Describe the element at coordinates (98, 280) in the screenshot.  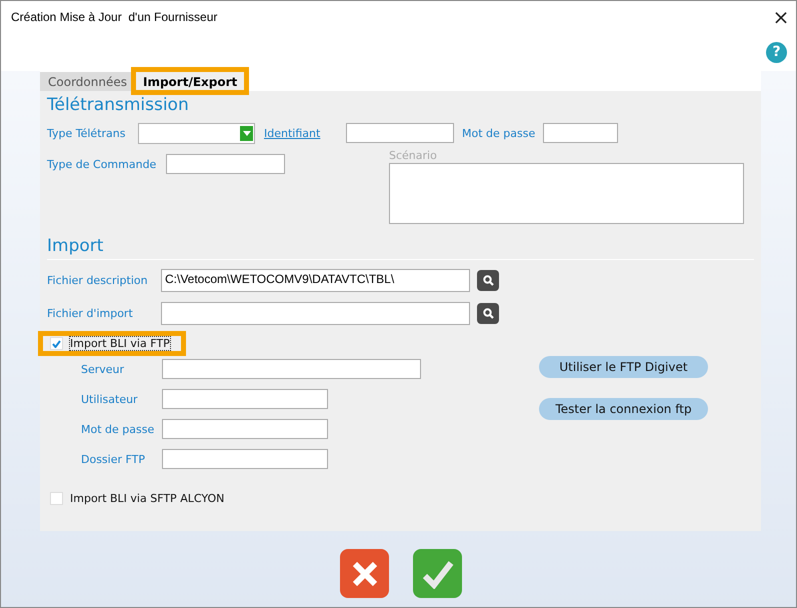
I see `field-label: Fichier description` at that location.